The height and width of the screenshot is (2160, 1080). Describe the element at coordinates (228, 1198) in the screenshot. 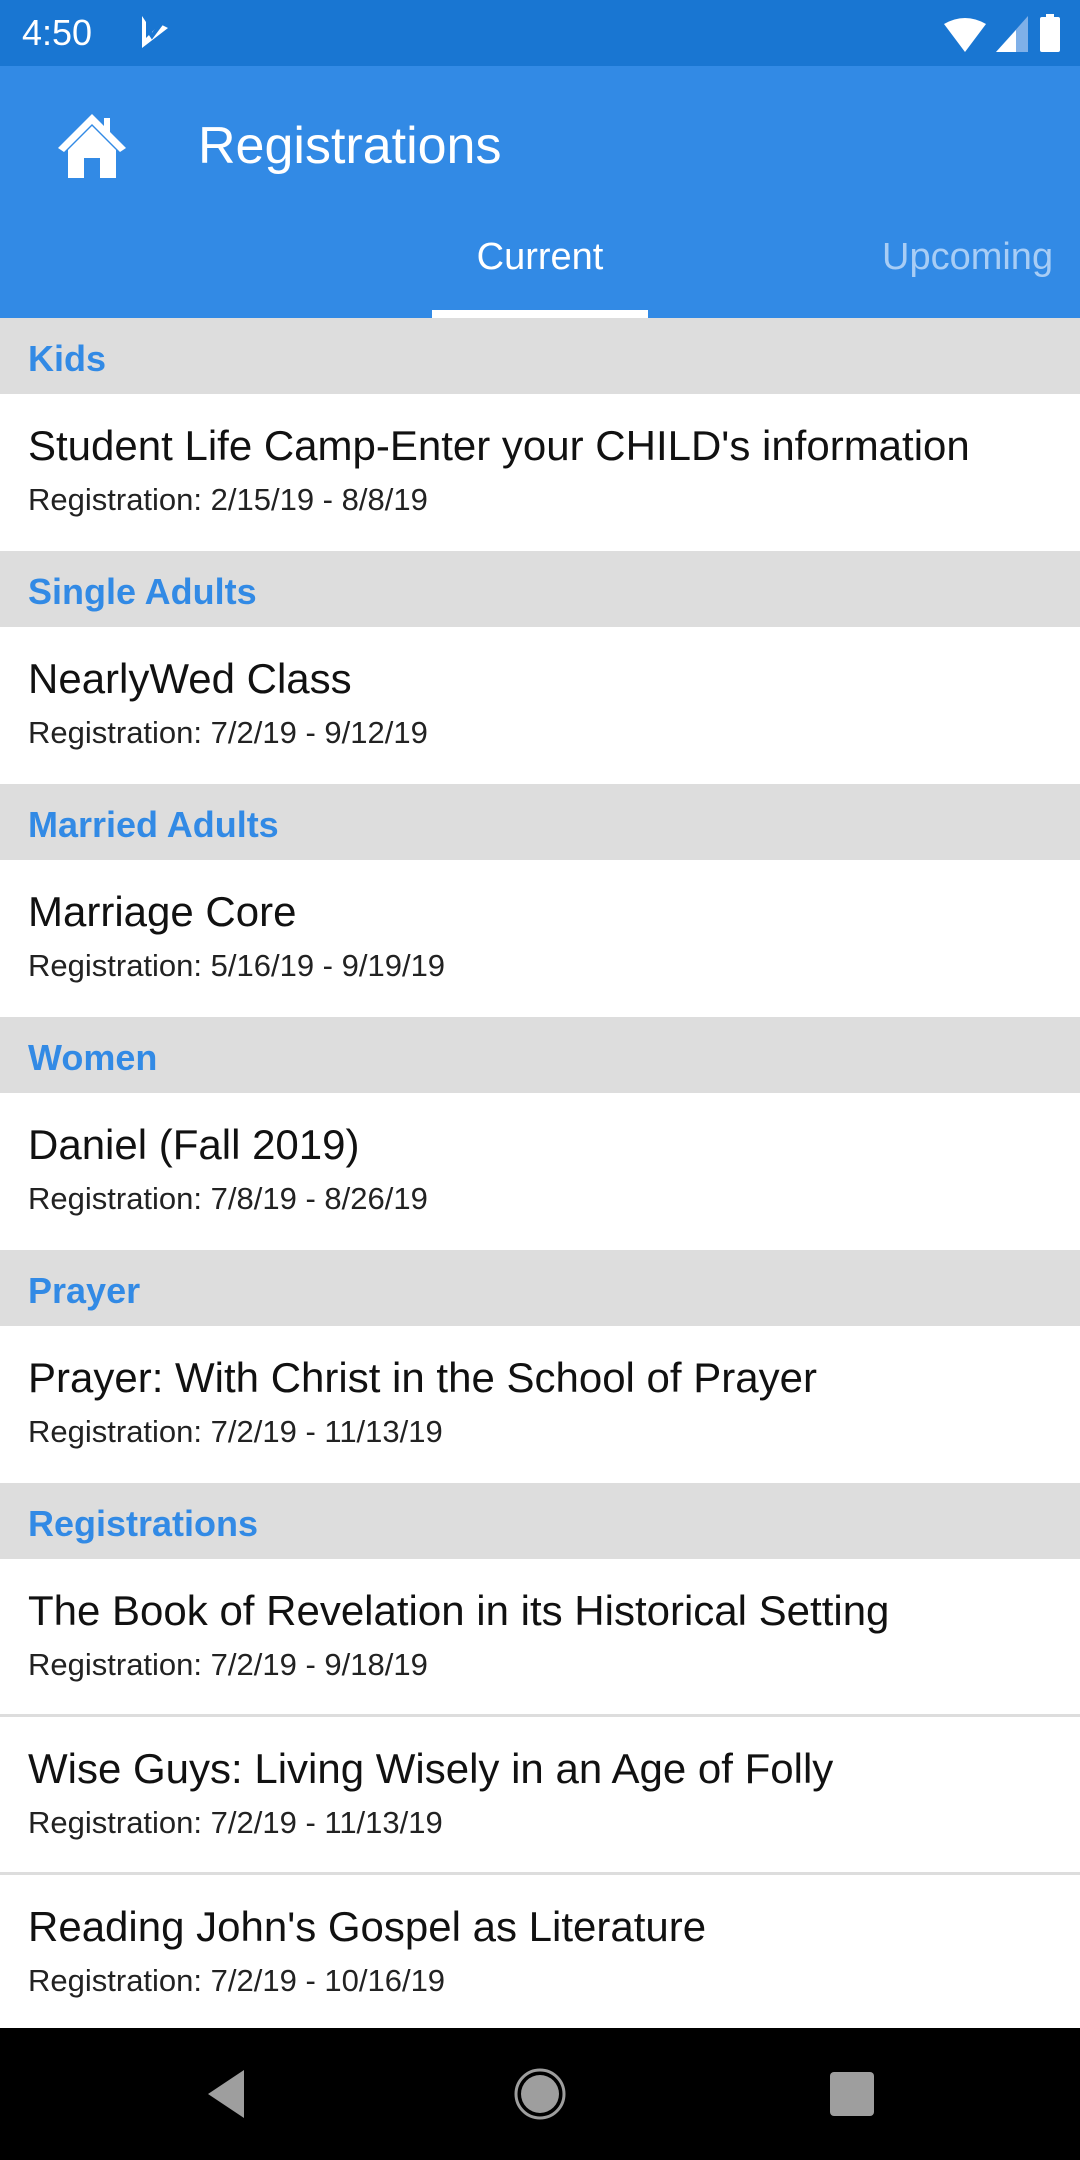

I see `item-subtitle: Registration: 7/8/19 - 8/26/19` at that location.